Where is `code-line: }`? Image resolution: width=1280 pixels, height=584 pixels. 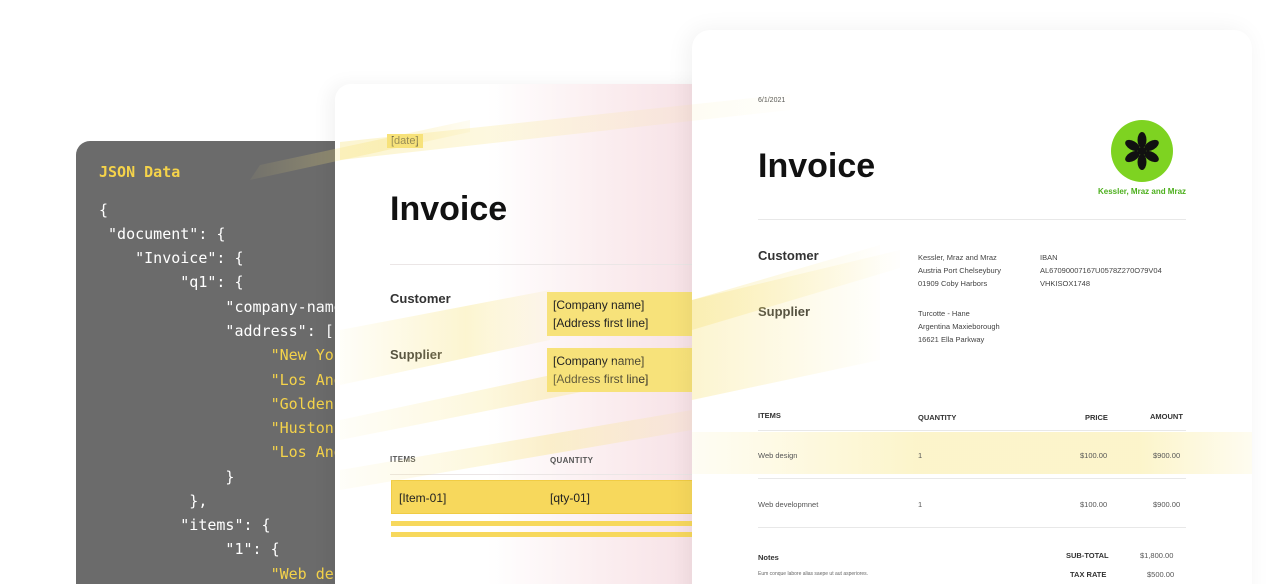 code-line: } is located at coordinates (167, 477).